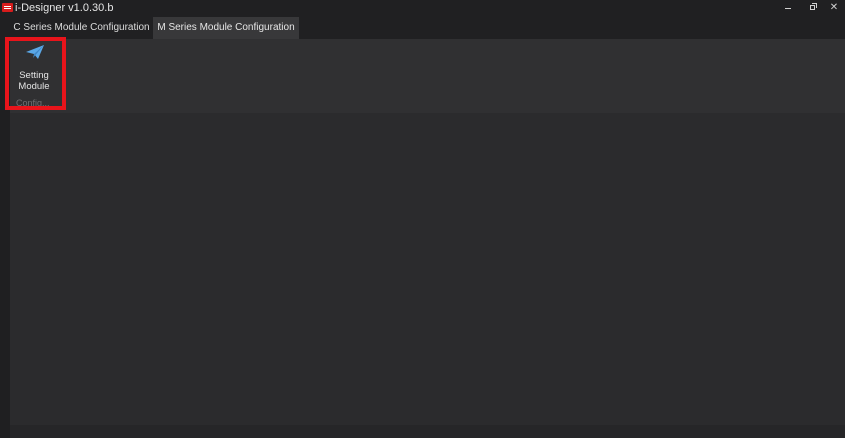 This screenshot has width=845, height=438. I want to click on minimize-icon, so click(788, 8).